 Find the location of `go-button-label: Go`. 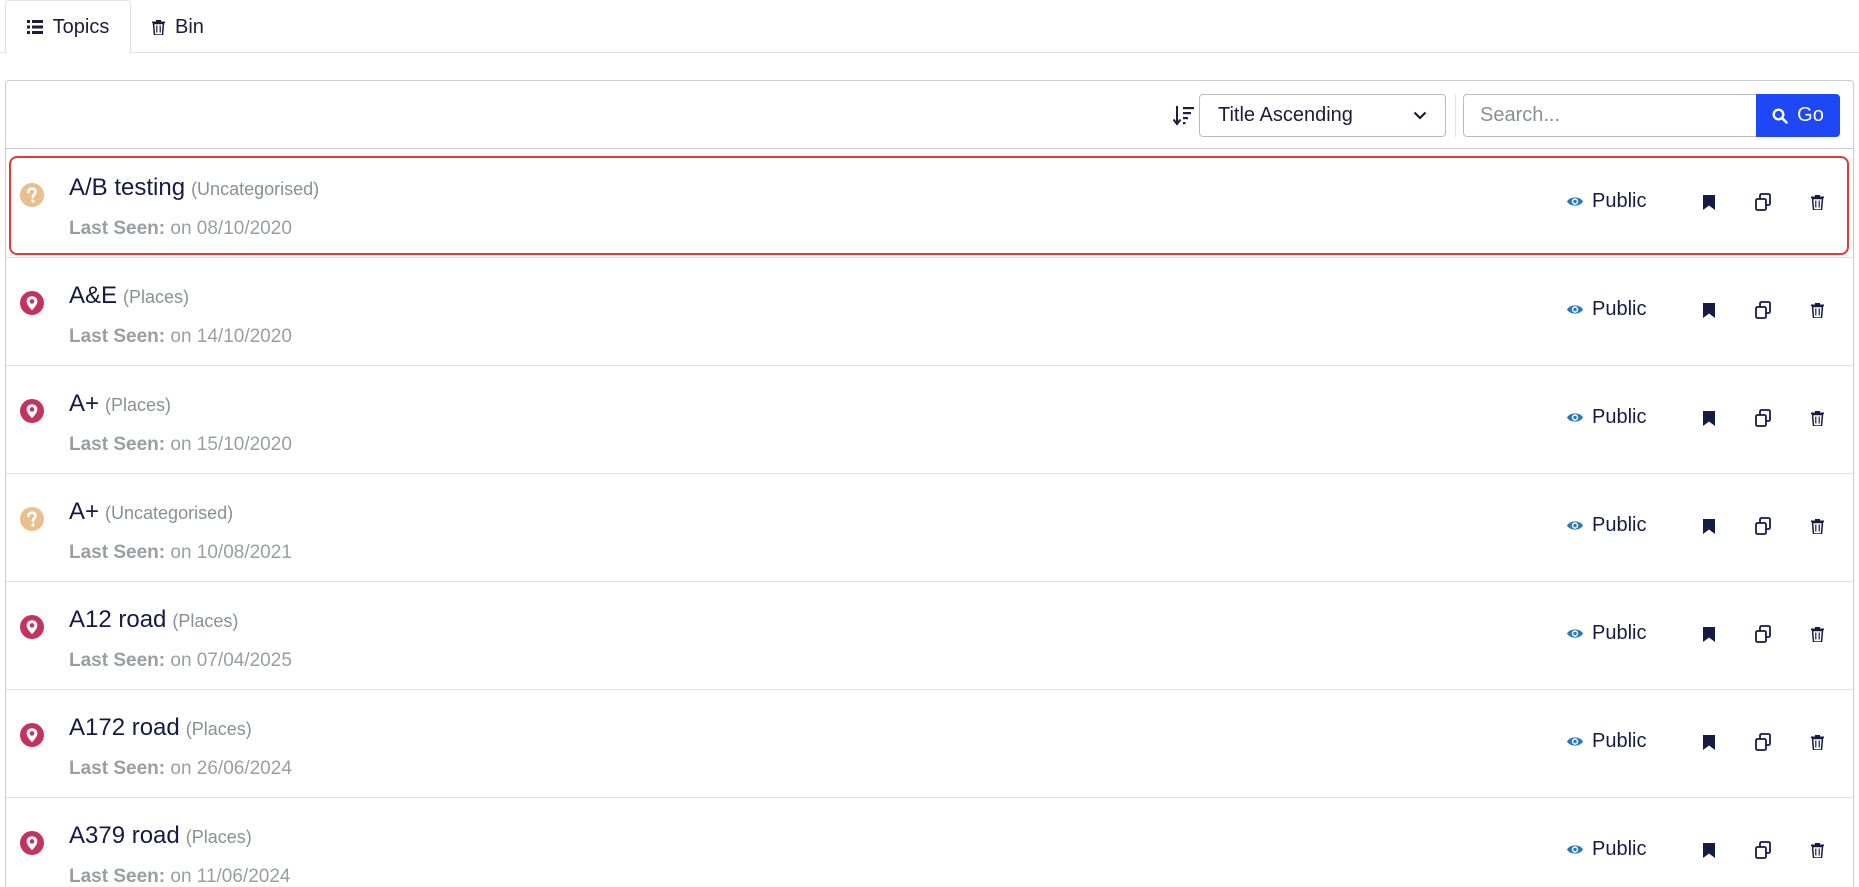

go-button-label: Go is located at coordinates (1810, 115).